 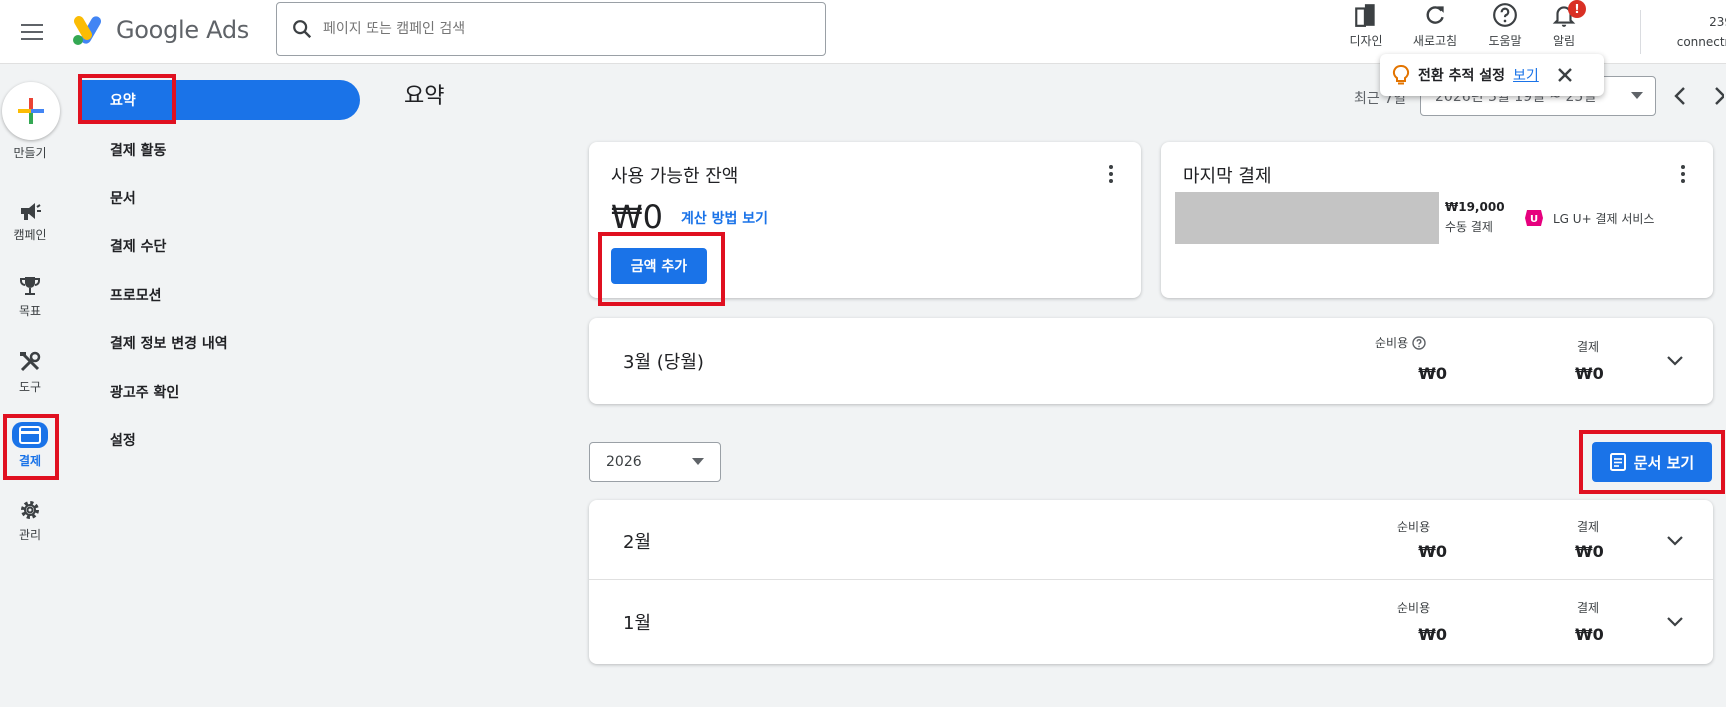 I want to click on top-divider, so click(x=1640, y=32).